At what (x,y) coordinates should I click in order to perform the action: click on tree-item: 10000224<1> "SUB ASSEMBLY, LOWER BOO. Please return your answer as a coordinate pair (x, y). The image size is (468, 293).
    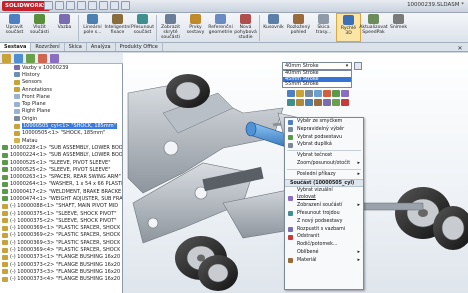
    Looking at the image, I should click on (61, 155).